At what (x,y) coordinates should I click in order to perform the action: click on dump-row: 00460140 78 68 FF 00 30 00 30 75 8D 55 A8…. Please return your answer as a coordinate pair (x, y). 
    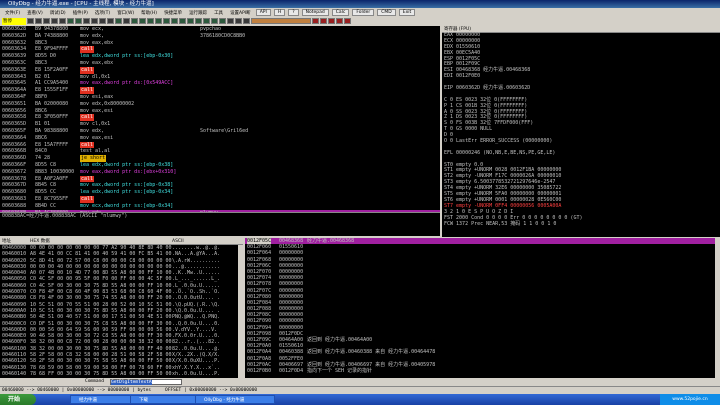
    Looking at the image, I should click on (121, 374).